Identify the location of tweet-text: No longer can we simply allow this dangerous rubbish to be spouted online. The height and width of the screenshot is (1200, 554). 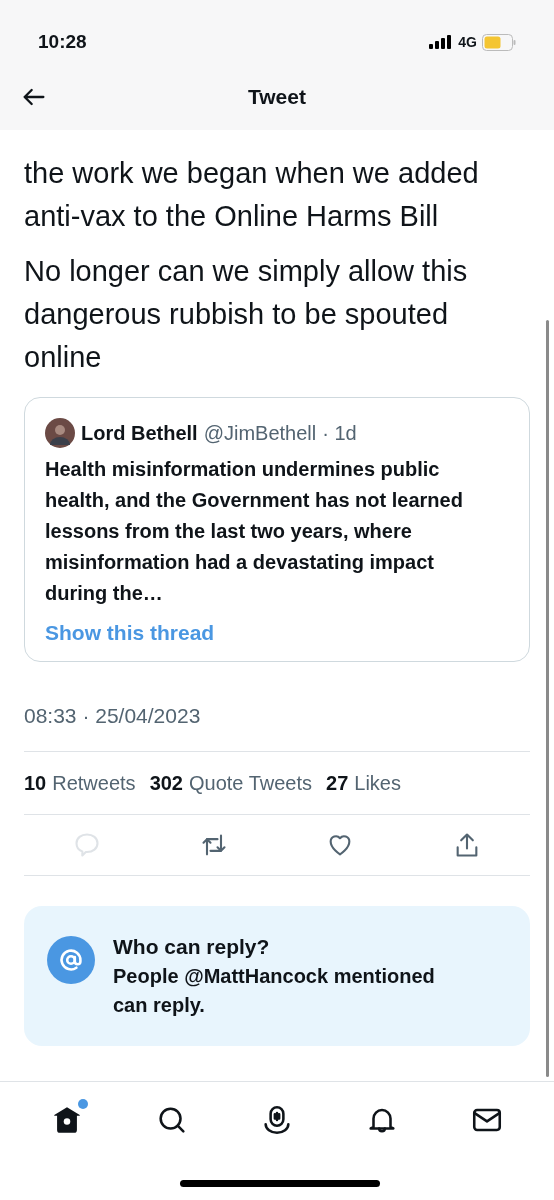
(246, 314).